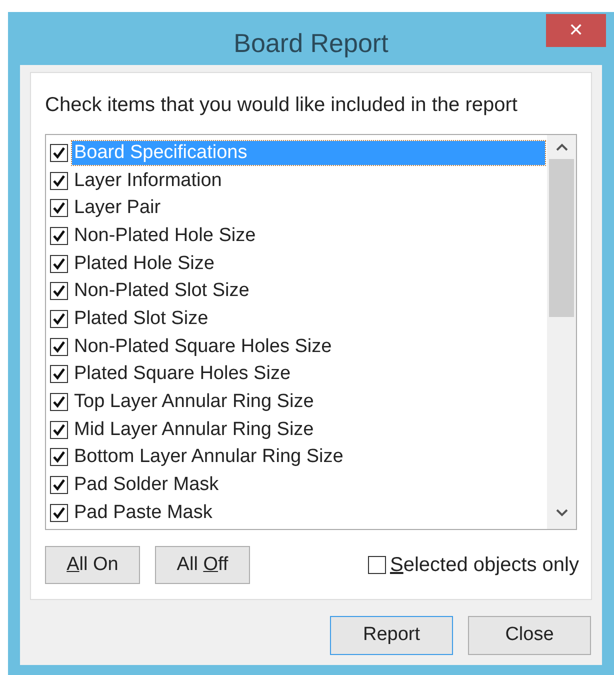 This screenshot has width=614, height=675. I want to click on checkbox-label: Selected objects only, so click(484, 565).